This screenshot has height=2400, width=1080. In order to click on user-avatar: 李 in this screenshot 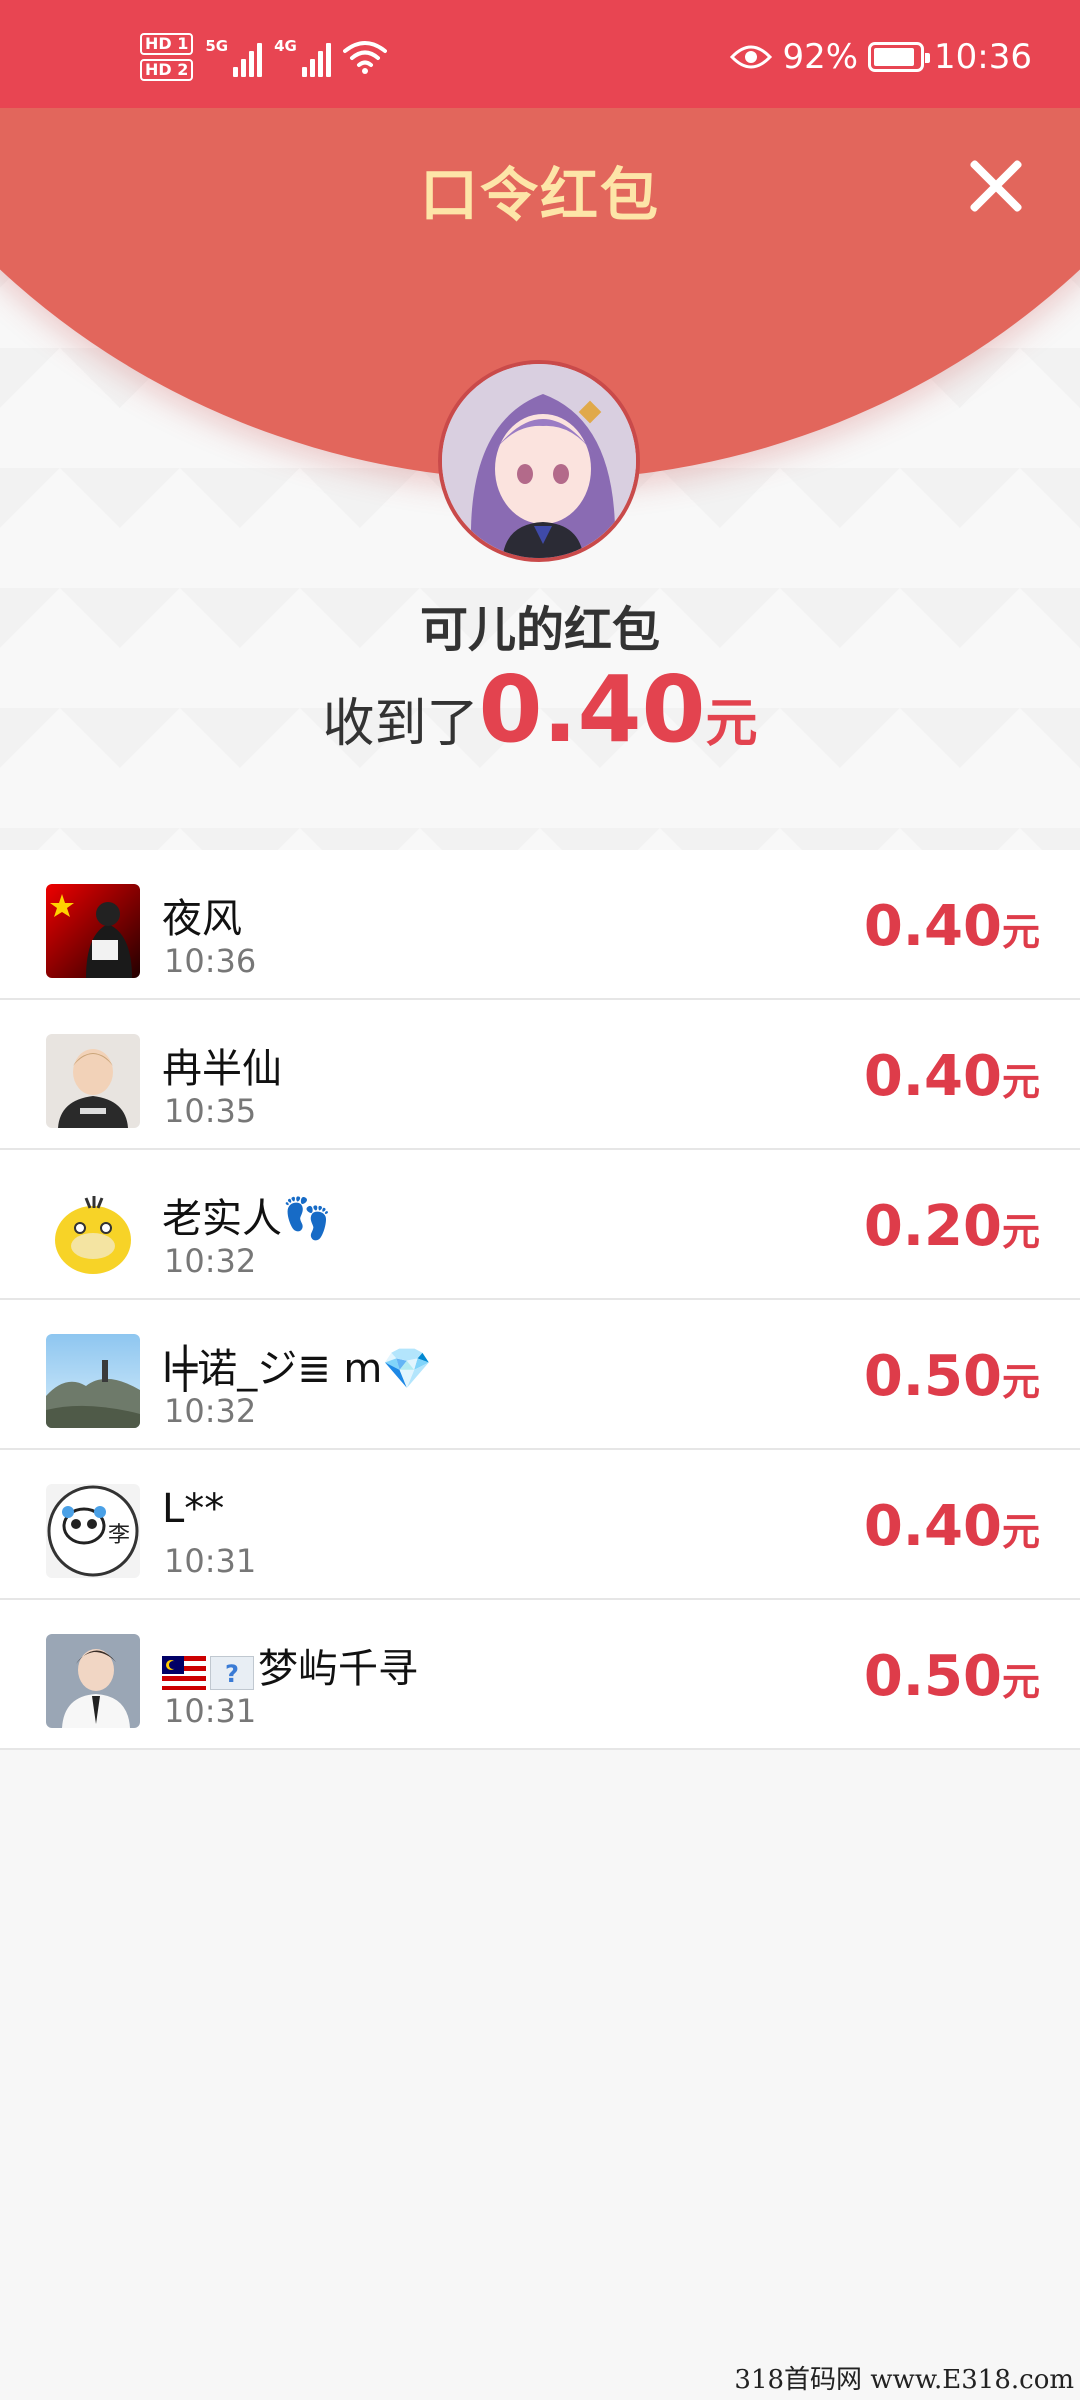, I will do `click(93, 1531)`.